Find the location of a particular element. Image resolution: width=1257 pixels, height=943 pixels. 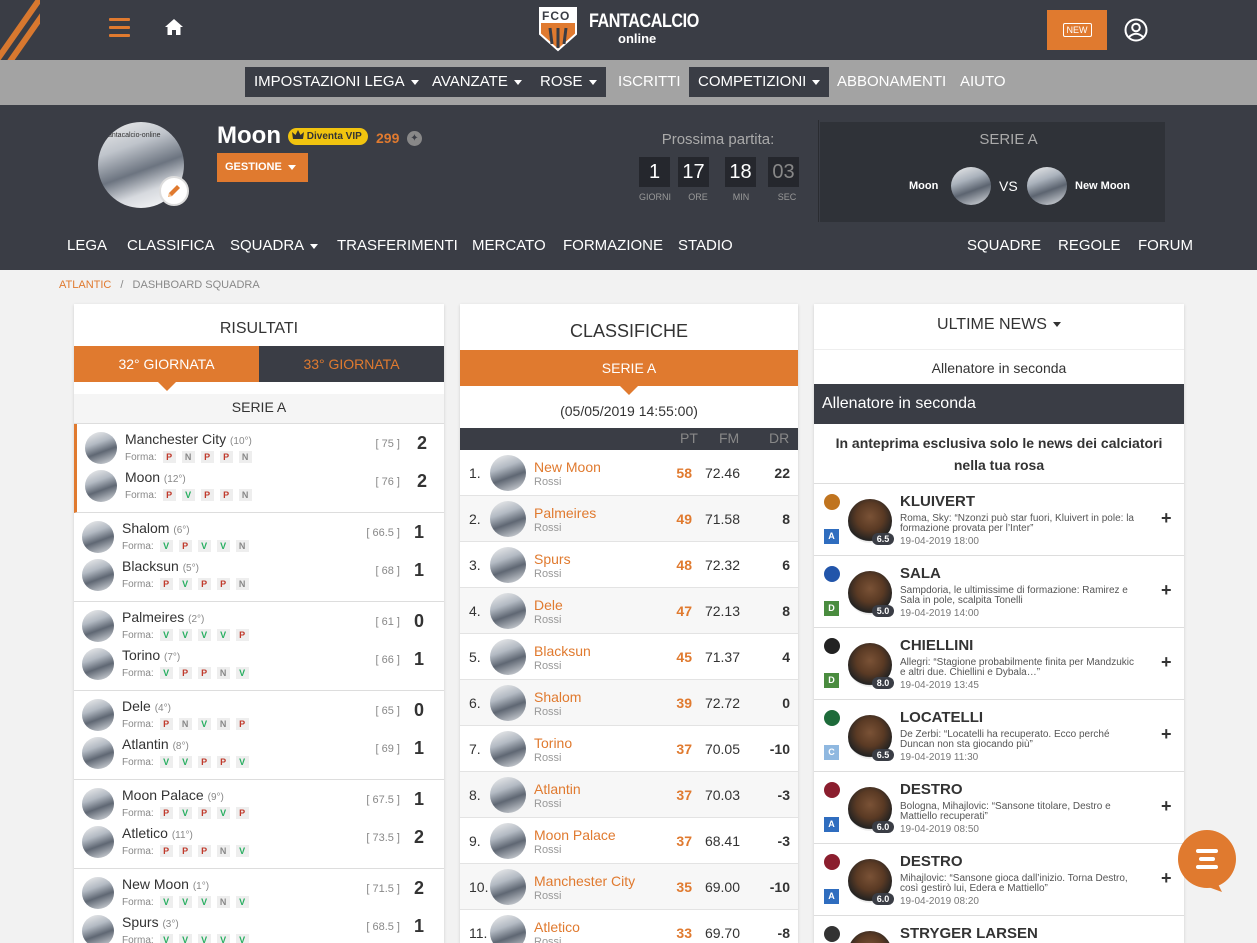

news-player-name: SALA is located at coordinates (920, 573).